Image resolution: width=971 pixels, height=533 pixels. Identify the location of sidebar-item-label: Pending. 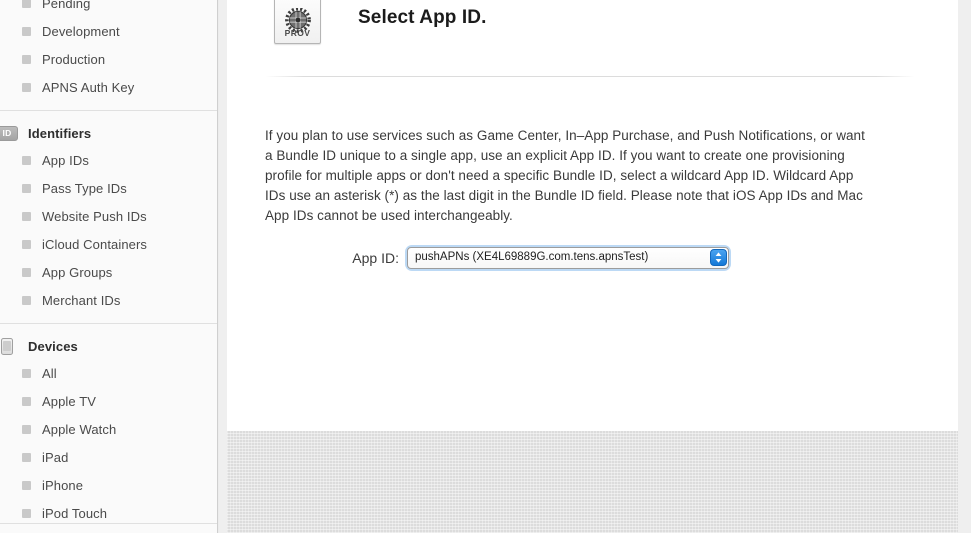
(66, 5).